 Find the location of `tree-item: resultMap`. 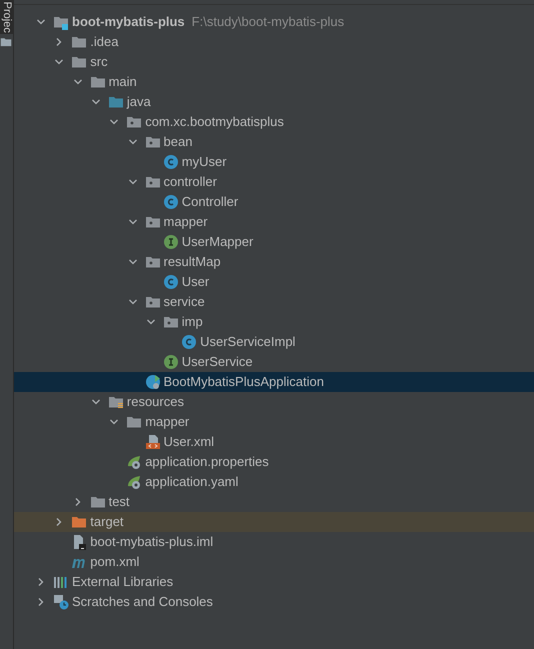

tree-item: resultMap is located at coordinates (274, 262).